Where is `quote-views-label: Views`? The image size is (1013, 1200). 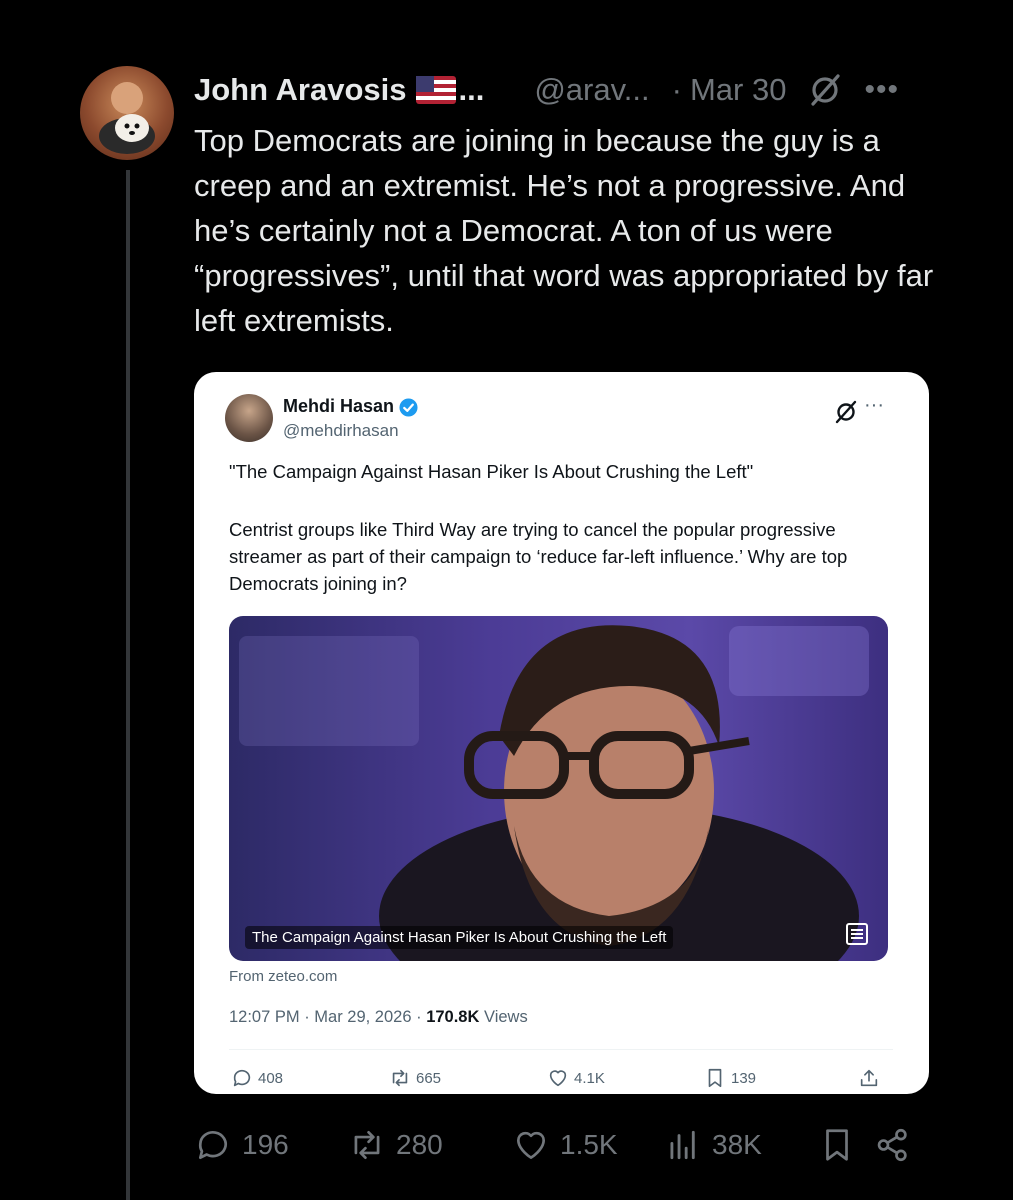 quote-views-label: Views is located at coordinates (503, 1017).